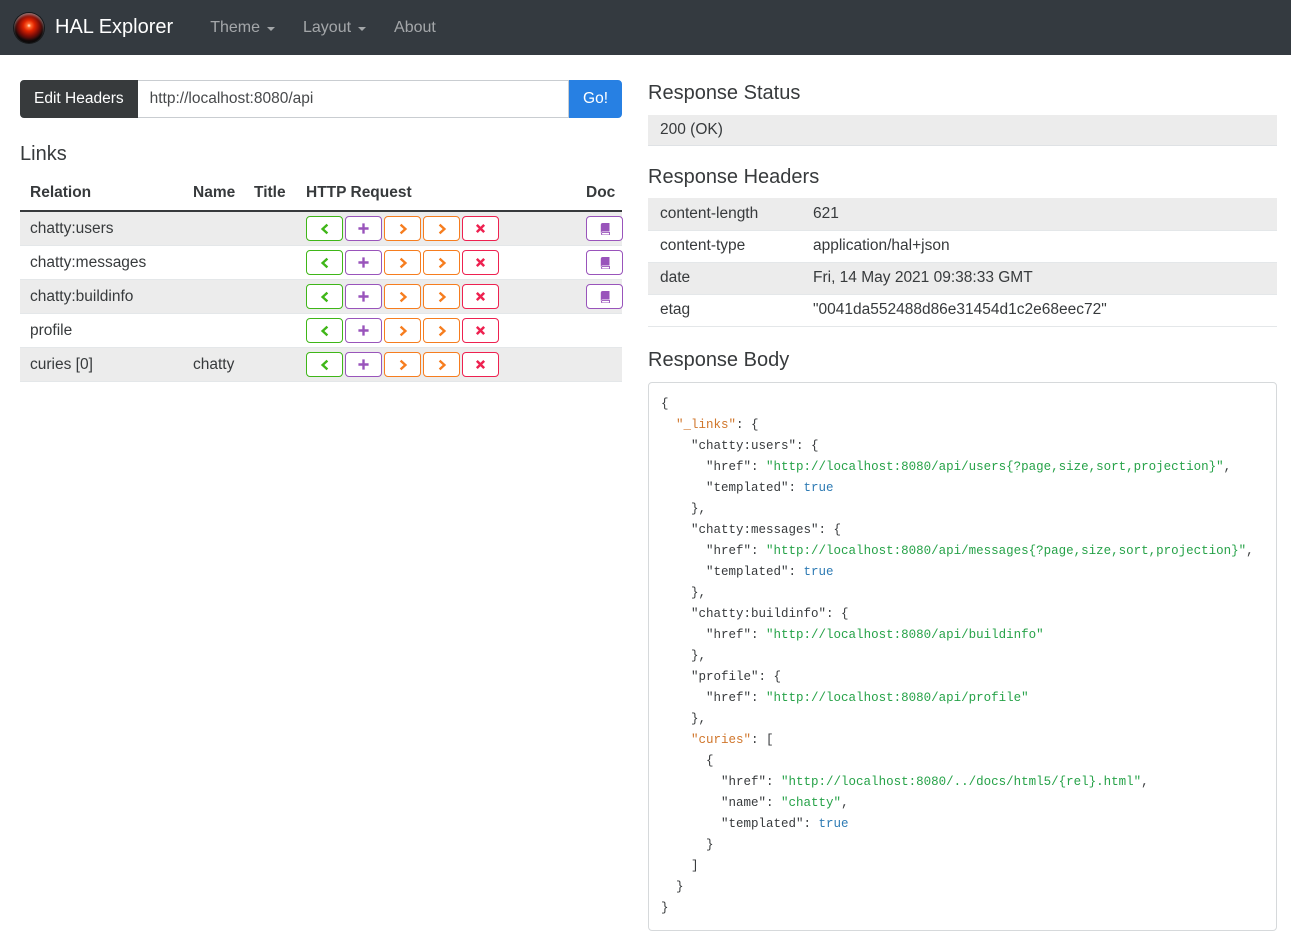  Describe the element at coordinates (595, 99) in the screenshot. I see `go-button: Go!` at that location.